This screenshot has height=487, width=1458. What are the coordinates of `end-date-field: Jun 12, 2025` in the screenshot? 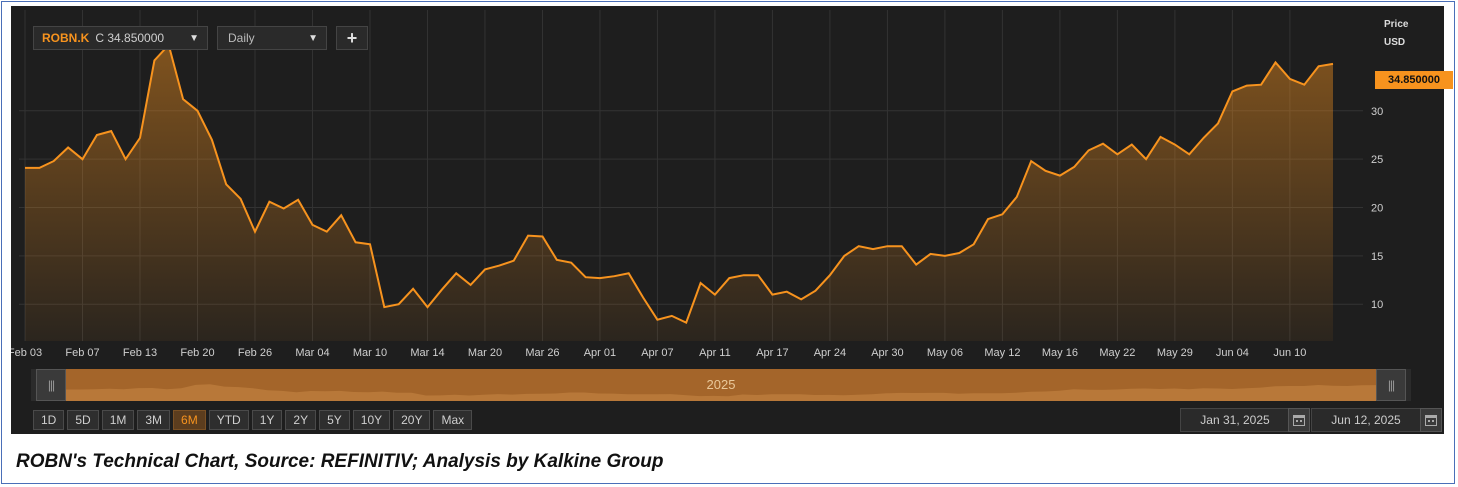 It's located at (1366, 420).